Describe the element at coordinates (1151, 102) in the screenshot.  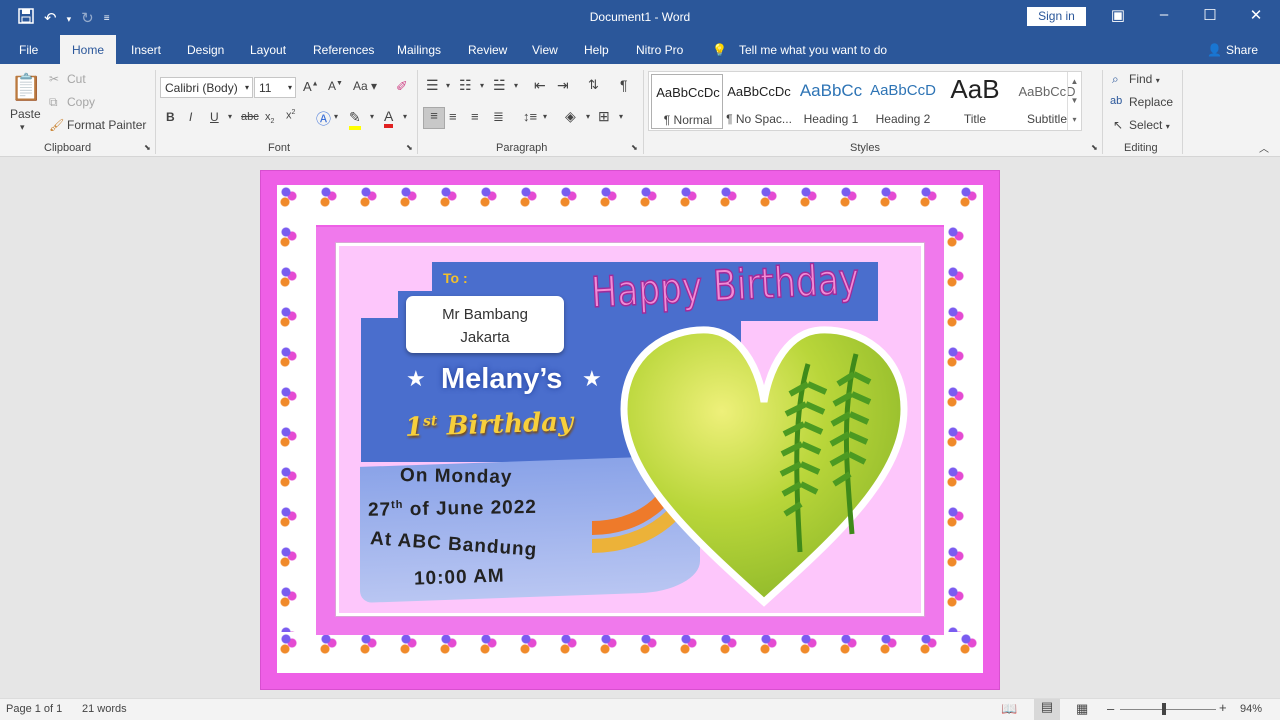
I see `replace-button: Replace` at that location.